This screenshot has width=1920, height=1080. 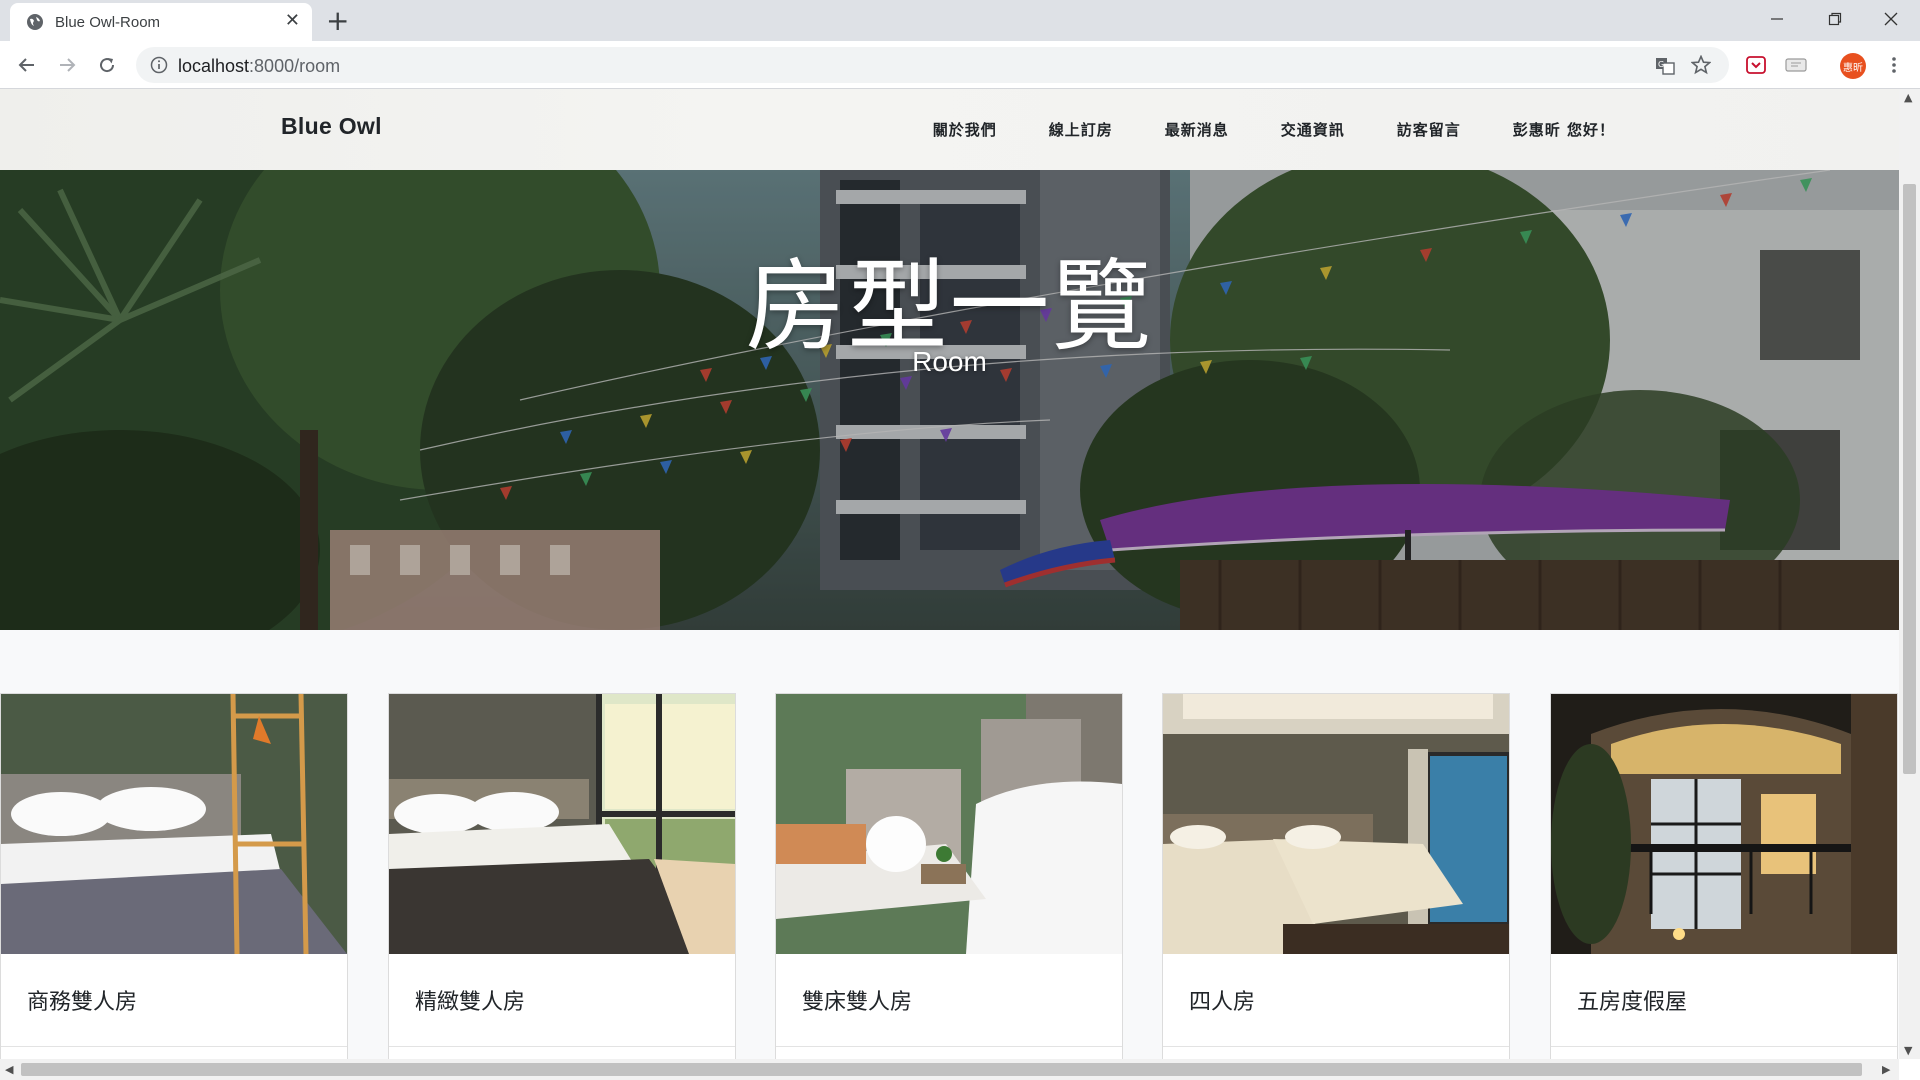 I want to click on scroll-up-icon: ▲, so click(x=1908, y=97).